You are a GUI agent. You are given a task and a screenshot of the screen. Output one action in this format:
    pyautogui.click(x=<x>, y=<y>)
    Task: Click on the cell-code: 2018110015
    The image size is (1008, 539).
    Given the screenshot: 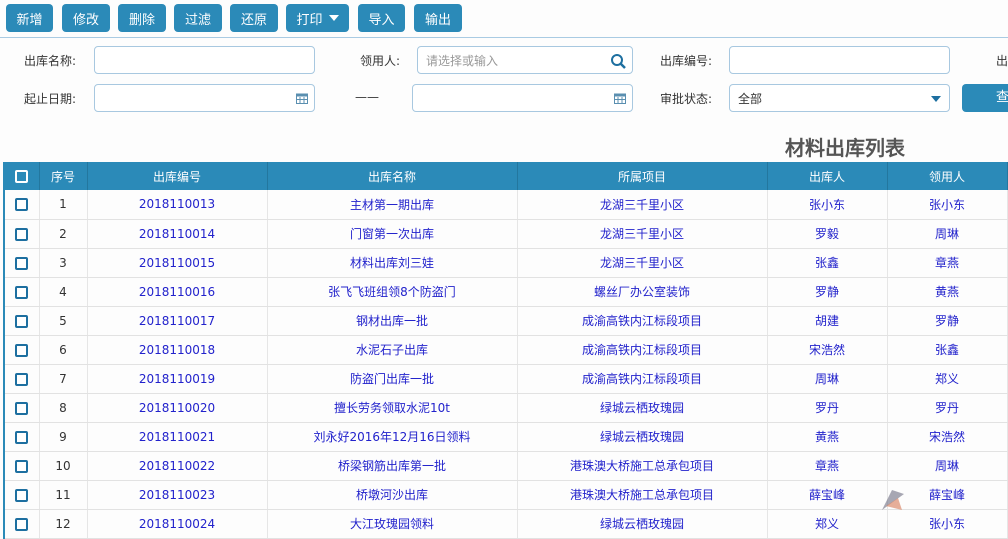 What is the action you would take?
    pyautogui.click(x=177, y=263)
    